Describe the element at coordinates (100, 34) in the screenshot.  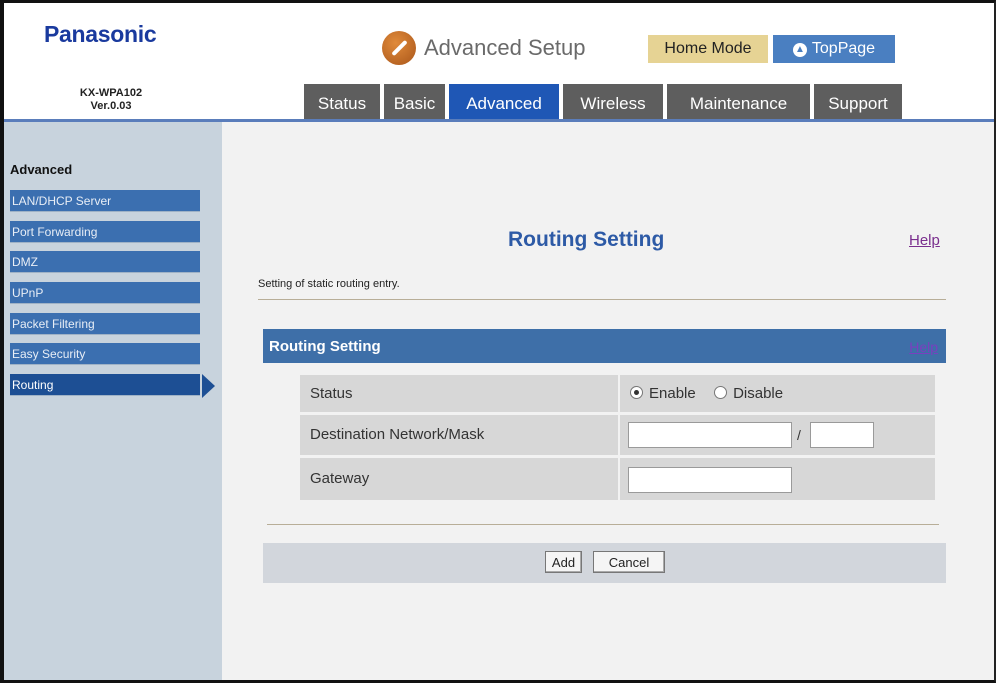
I see `brand-logo: Panasonic` at that location.